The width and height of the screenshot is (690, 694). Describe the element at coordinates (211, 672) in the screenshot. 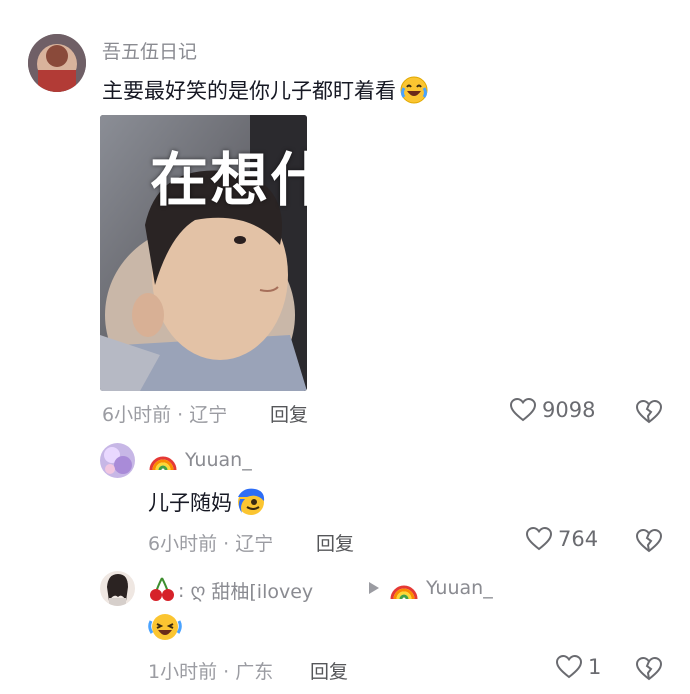

I see `reply2-time-location: 1小时前 · 广东` at that location.